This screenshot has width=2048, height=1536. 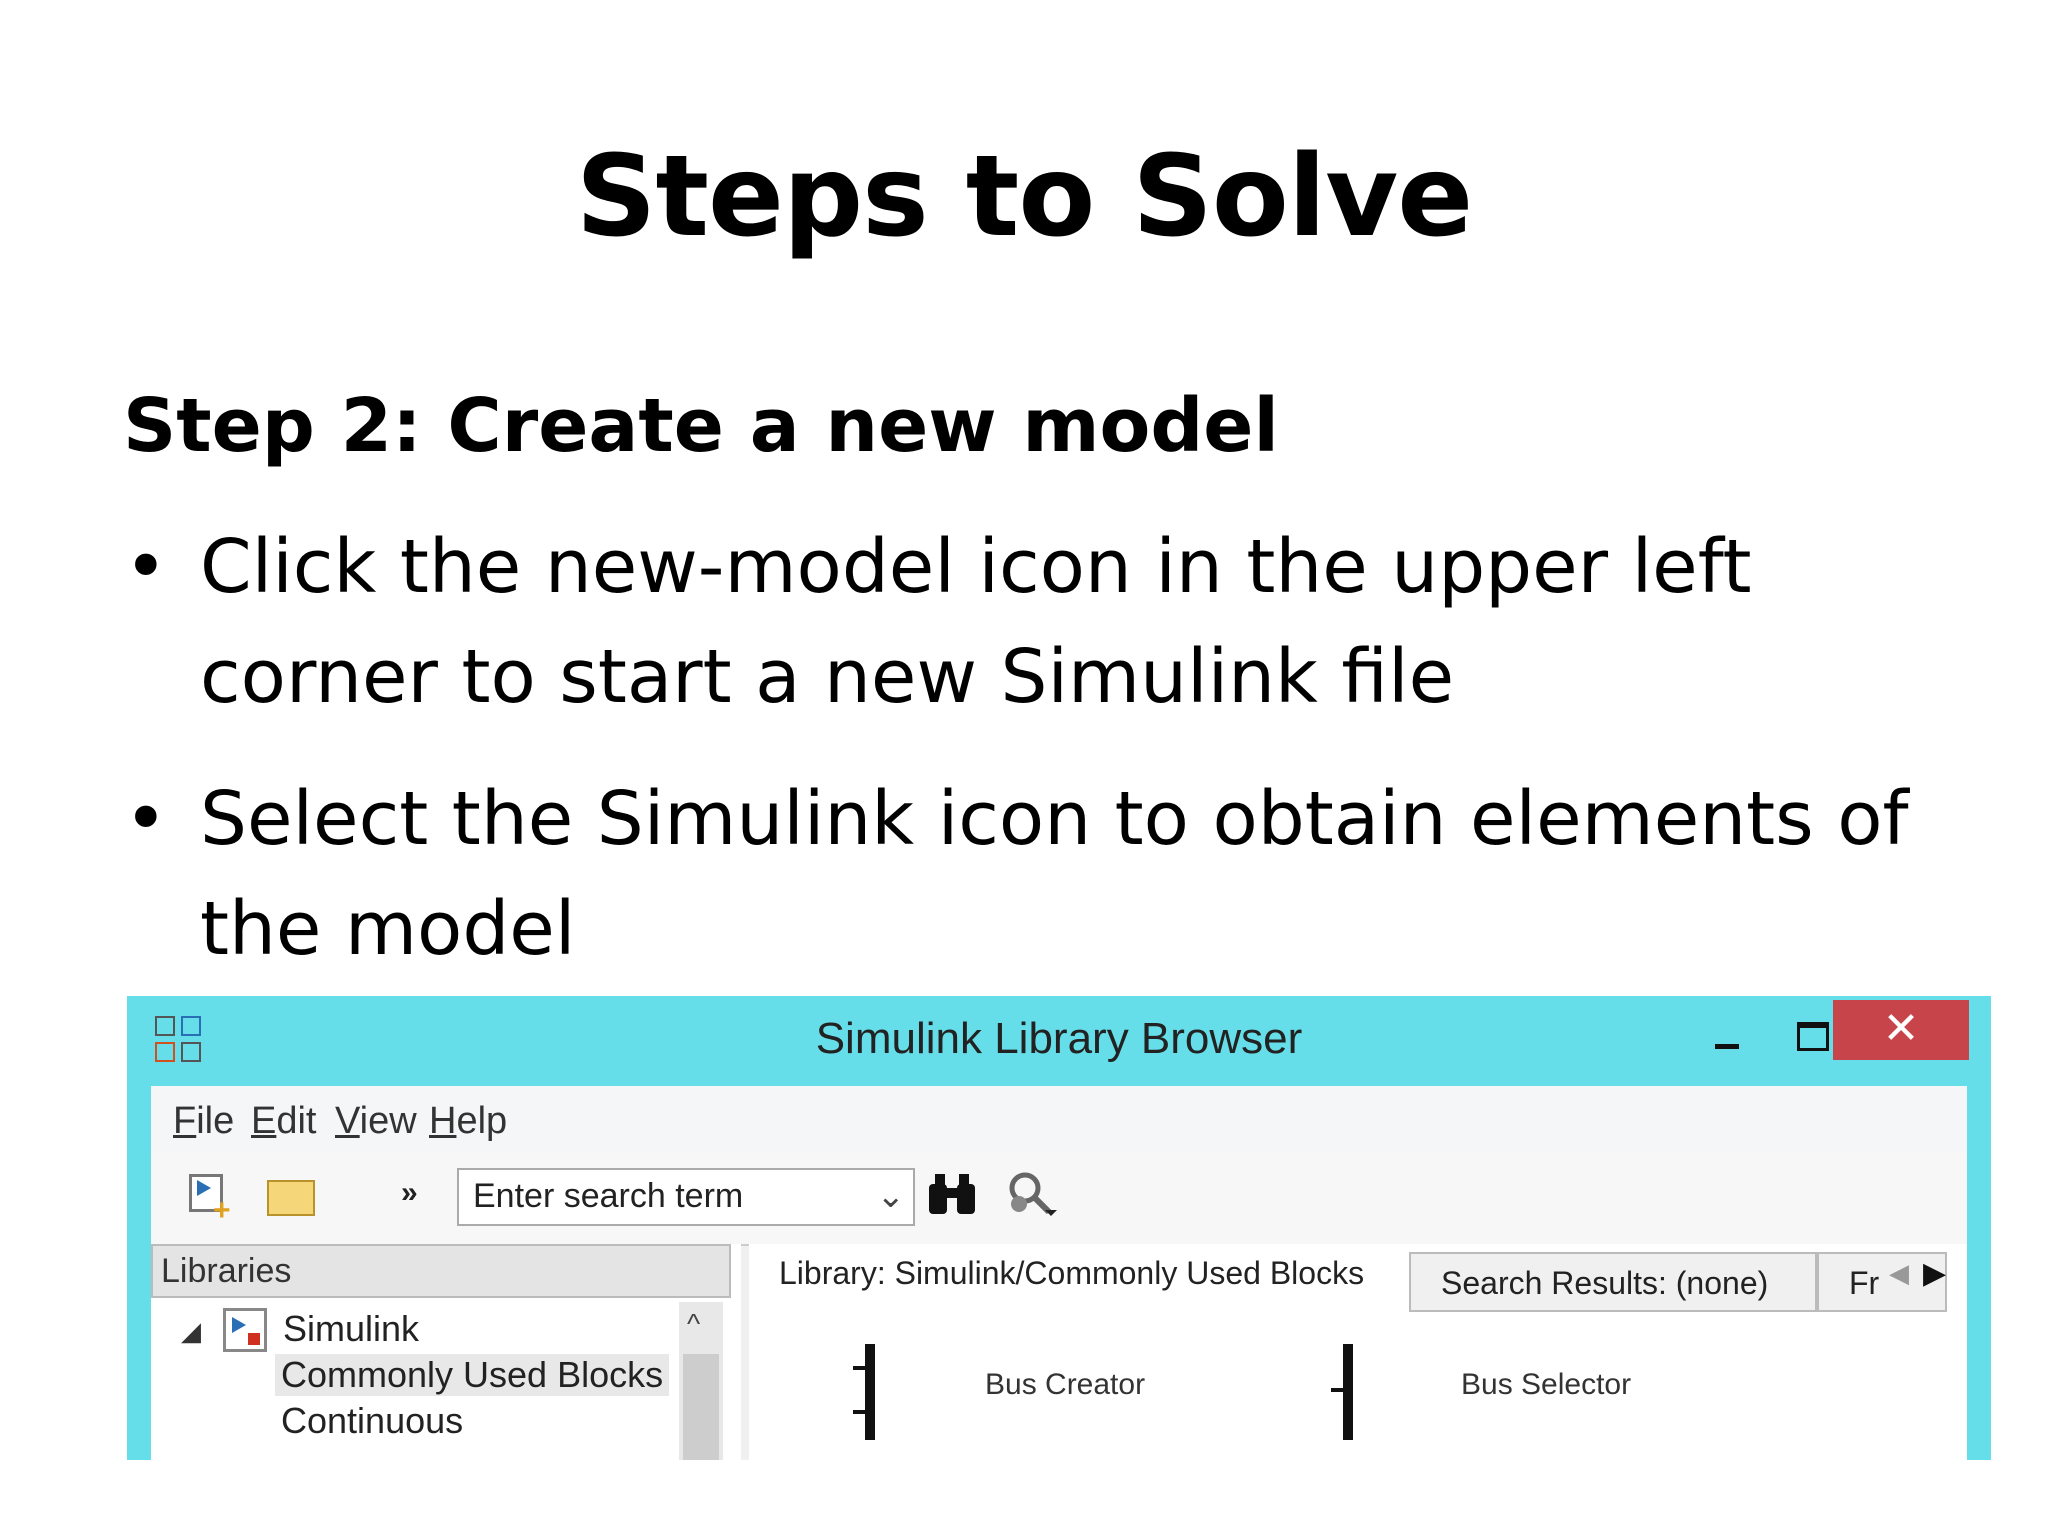 What do you see at coordinates (1059, 1119) in the screenshot?
I see `menu-bar: File Edit View Help` at bounding box center [1059, 1119].